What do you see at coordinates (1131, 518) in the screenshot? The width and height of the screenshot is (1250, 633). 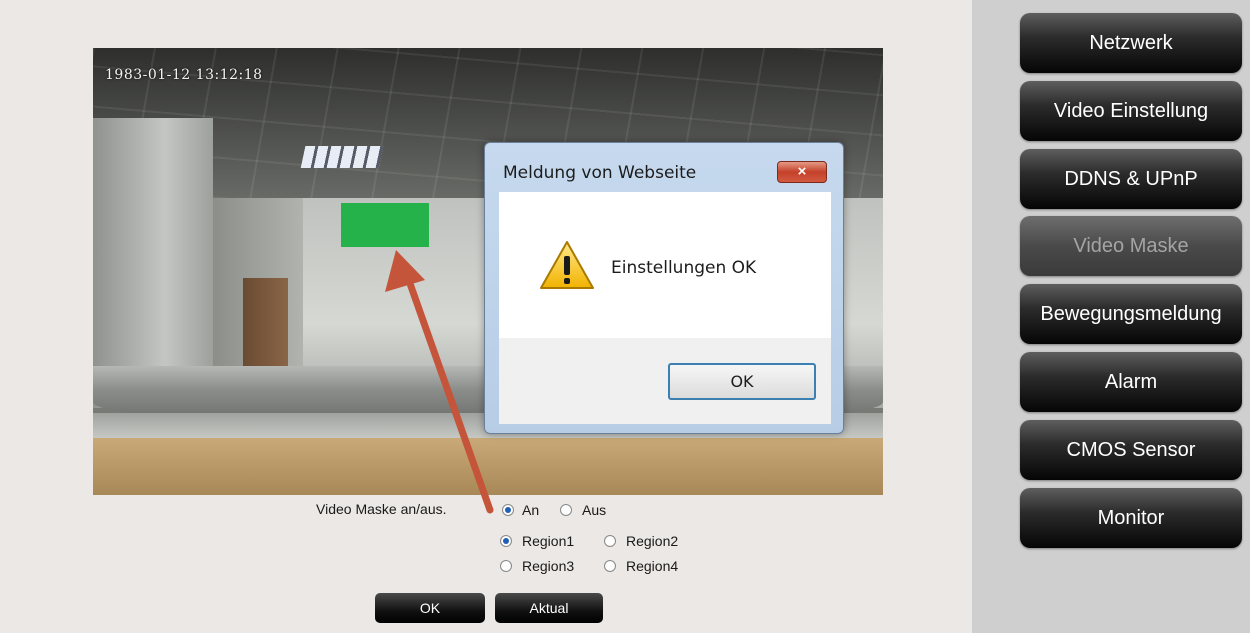 I see `nav-monitor: Monitor` at bounding box center [1131, 518].